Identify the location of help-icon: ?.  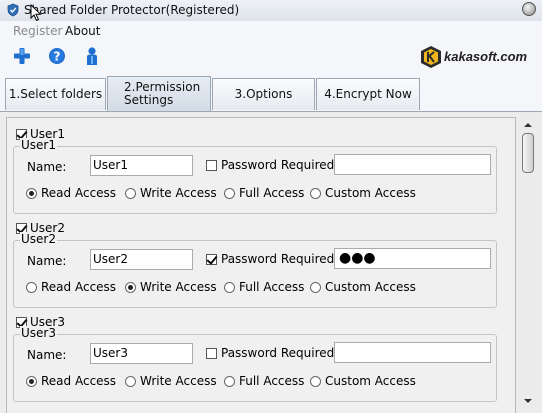
(57, 56).